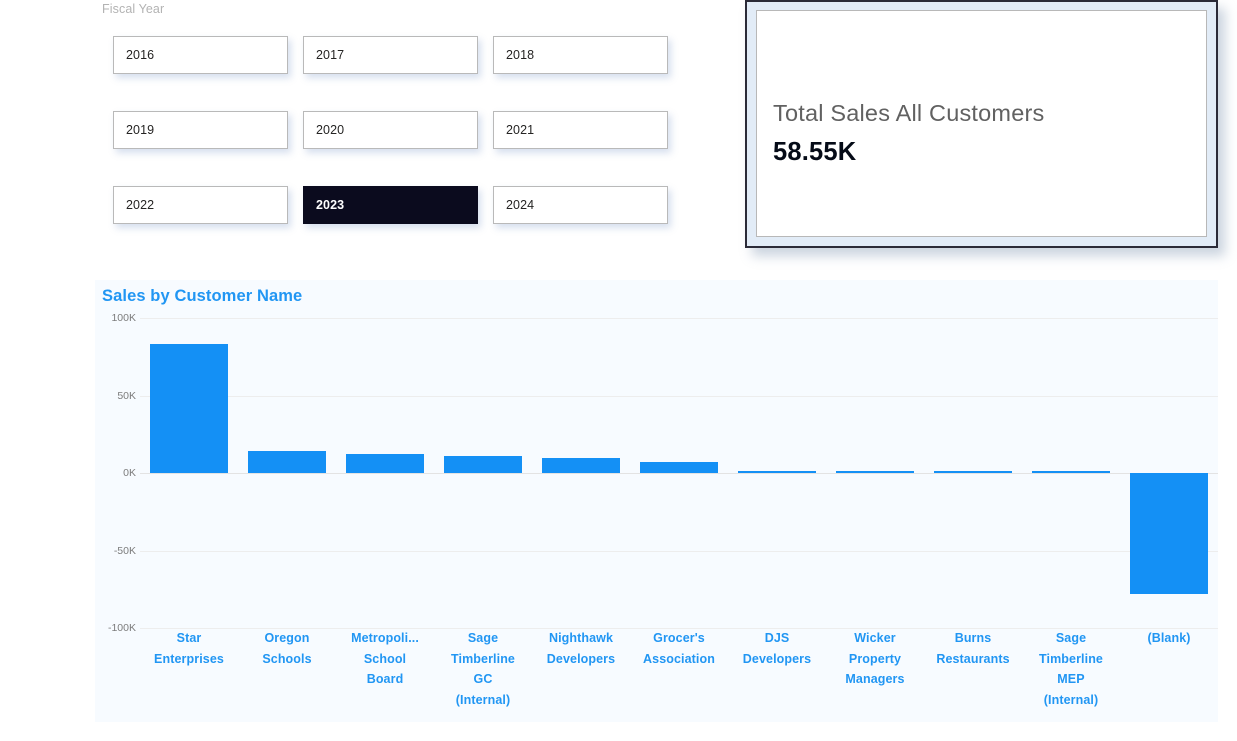 This screenshot has width=1237, height=741. What do you see at coordinates (287, 658) in the screenshot?
I see `x-category-label-line: Schools` at bounding box center [287, 658].